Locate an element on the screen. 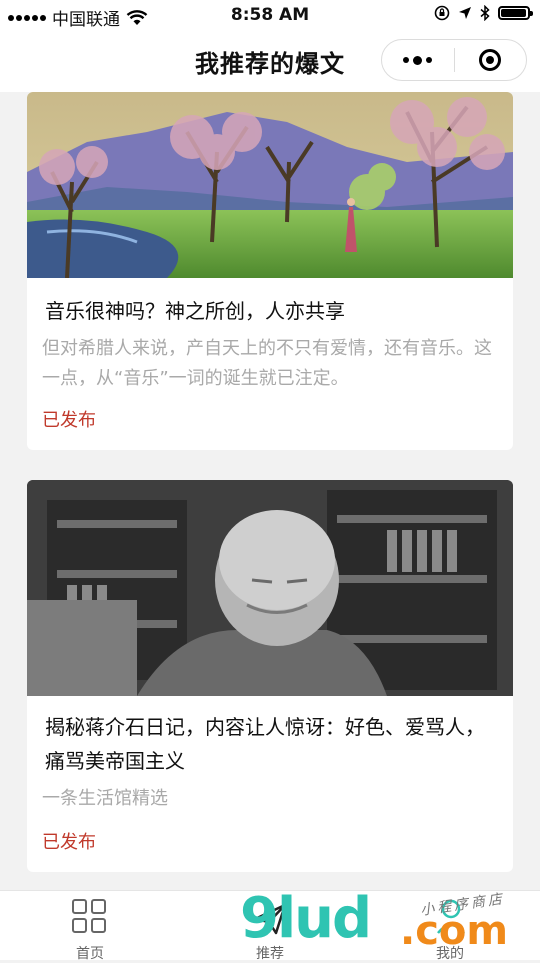  navigation-bar: 我推荐的爆文 is located at coordinates (270, 61).